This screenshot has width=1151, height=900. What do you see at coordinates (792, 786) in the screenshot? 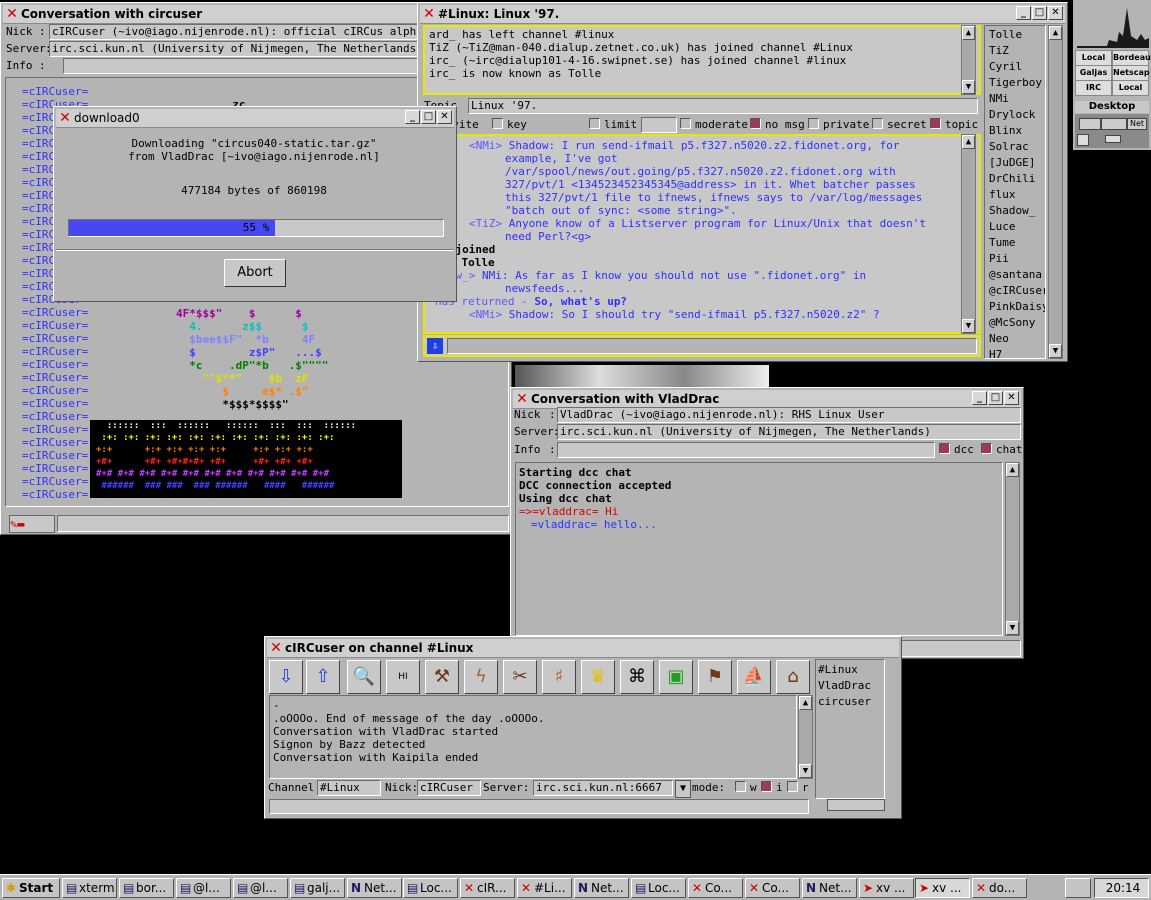
I see `mode-r-checkbox` at bounding box center [792, 786].